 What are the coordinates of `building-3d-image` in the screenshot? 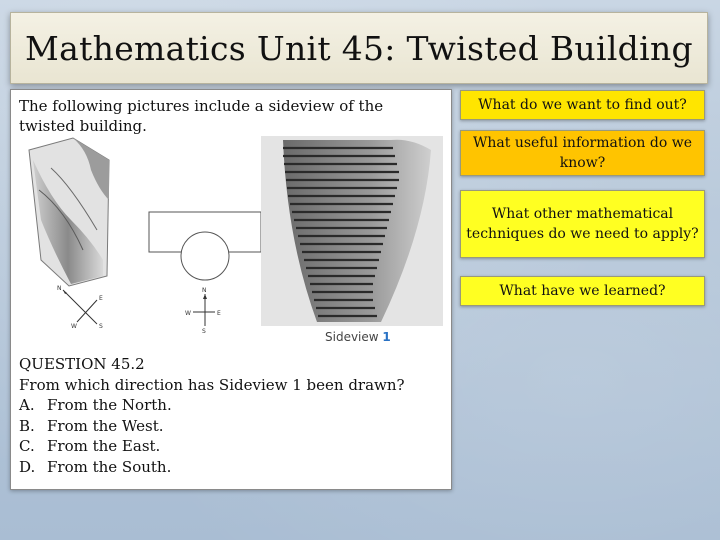 It's located at (69, 212).